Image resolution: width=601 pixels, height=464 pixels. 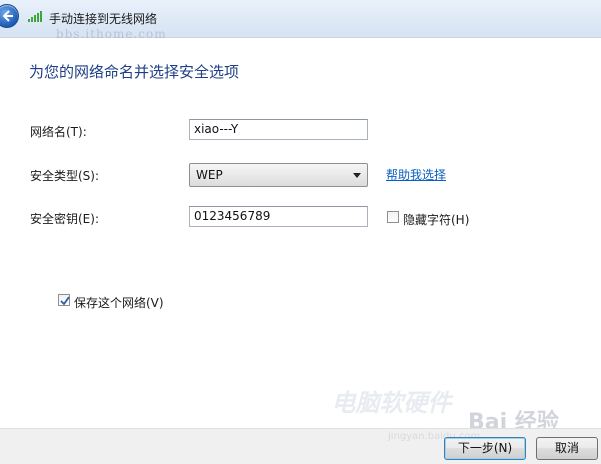 I want to click on title-bar: 手动连接到无线网络 bbs.ithome.com, so click(x=300, y=20).